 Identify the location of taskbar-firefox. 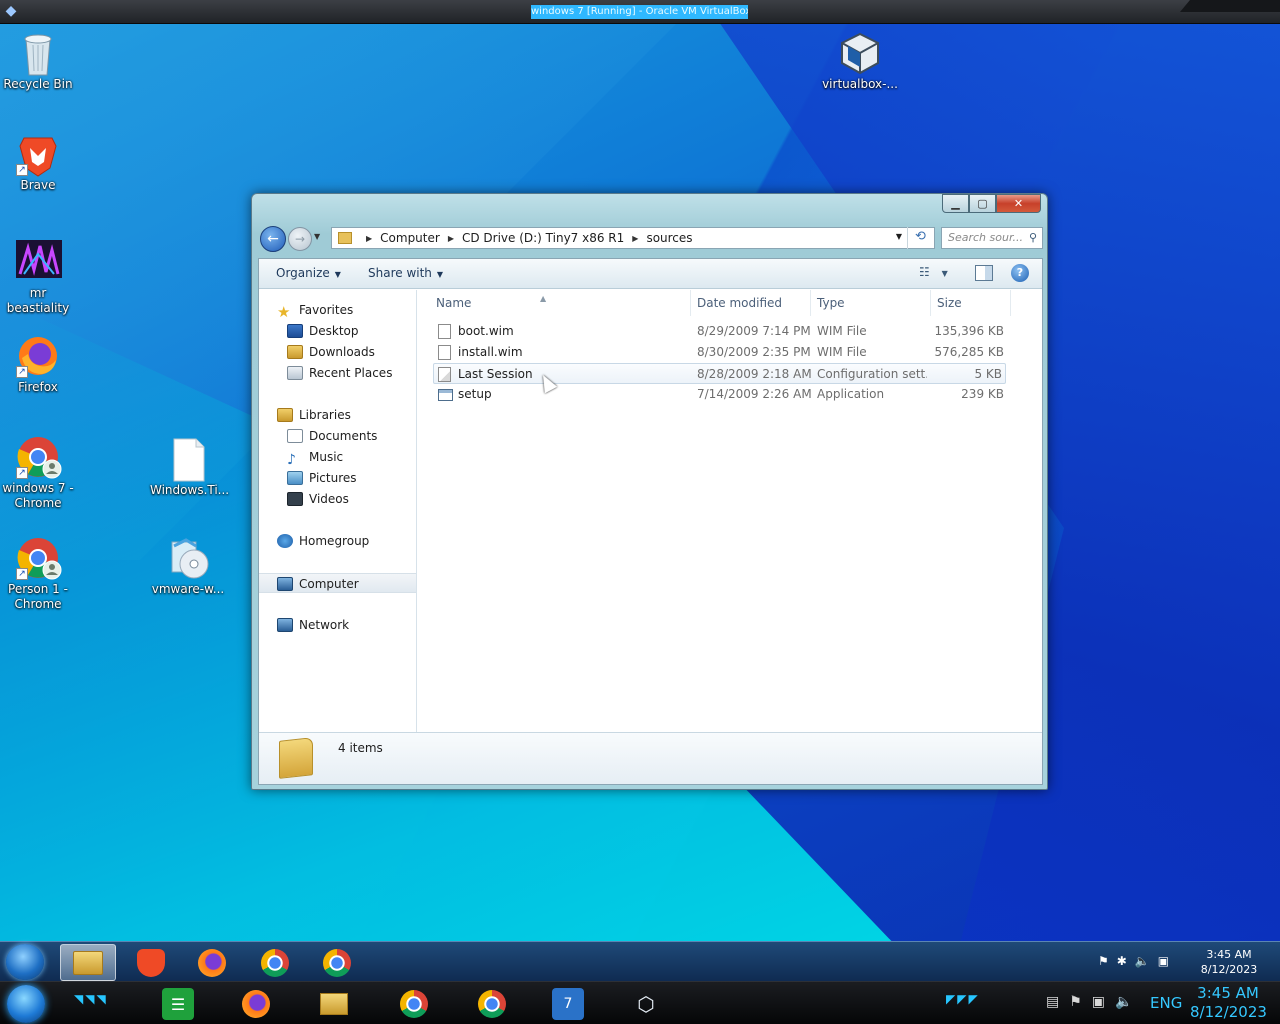
(212, 962).